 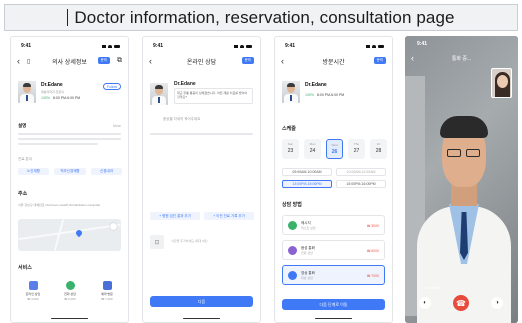 I want to click on add-checkup-button: + 병원 검진 결과 추가, so click(x=175, y=216).